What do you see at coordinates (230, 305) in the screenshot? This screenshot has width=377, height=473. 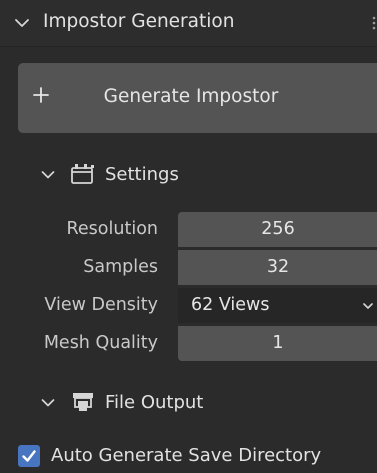 I see `view-density-value: 62 Views` at bounding box center [230, 305].